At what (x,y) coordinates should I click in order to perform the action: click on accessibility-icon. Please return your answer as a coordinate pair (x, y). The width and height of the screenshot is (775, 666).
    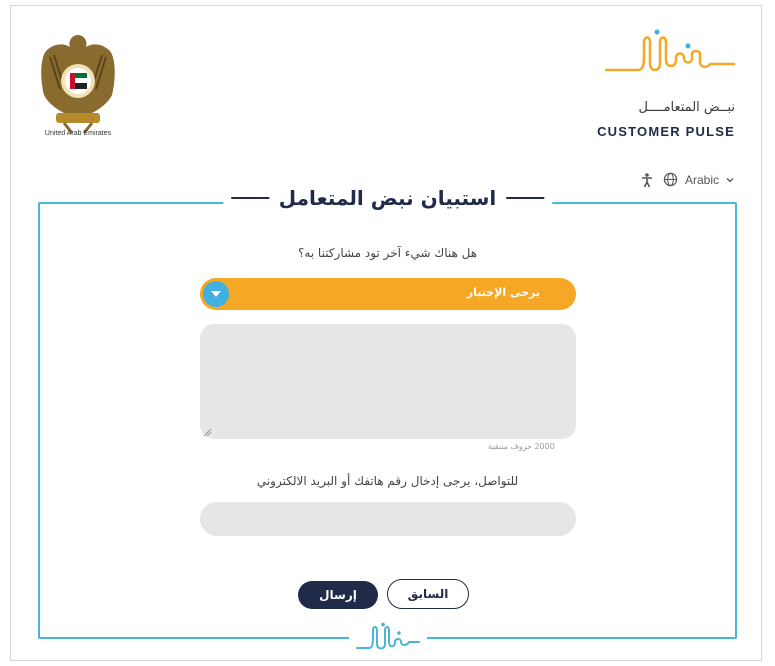
    Looking at the image, I should click on (647, 180).